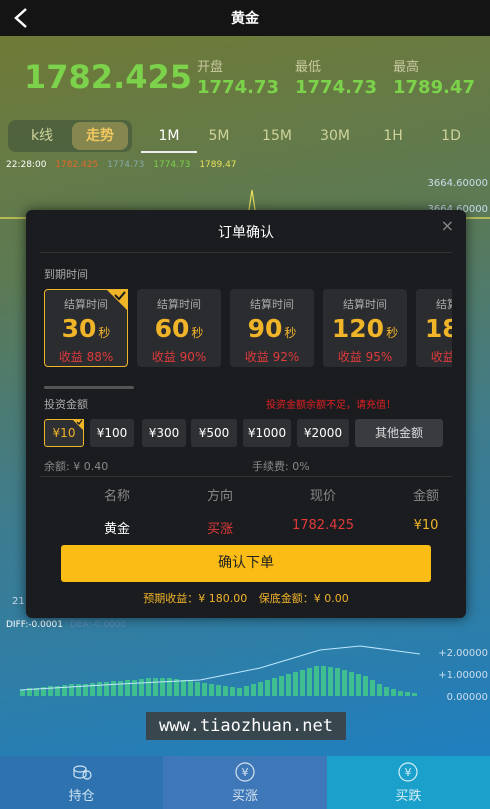  What do you see at coordinates (246, 563) in the screenshot?
I see `confirm-order-button: 确认下单` at bounding box center [246, 563].